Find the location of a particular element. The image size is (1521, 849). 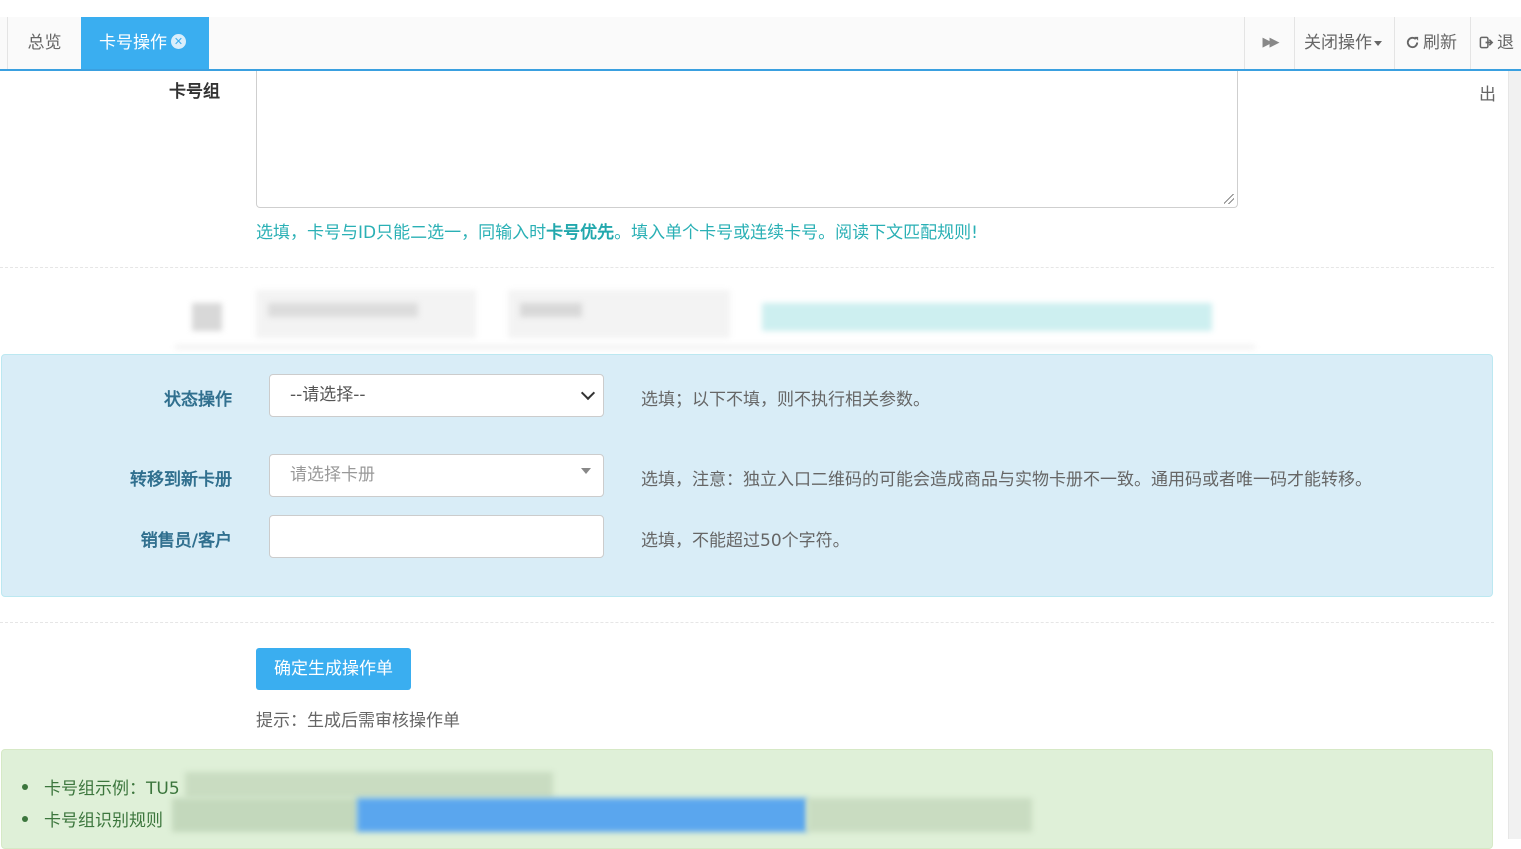

card-group-label: 卡号组 is located at coordinates (194, 92).